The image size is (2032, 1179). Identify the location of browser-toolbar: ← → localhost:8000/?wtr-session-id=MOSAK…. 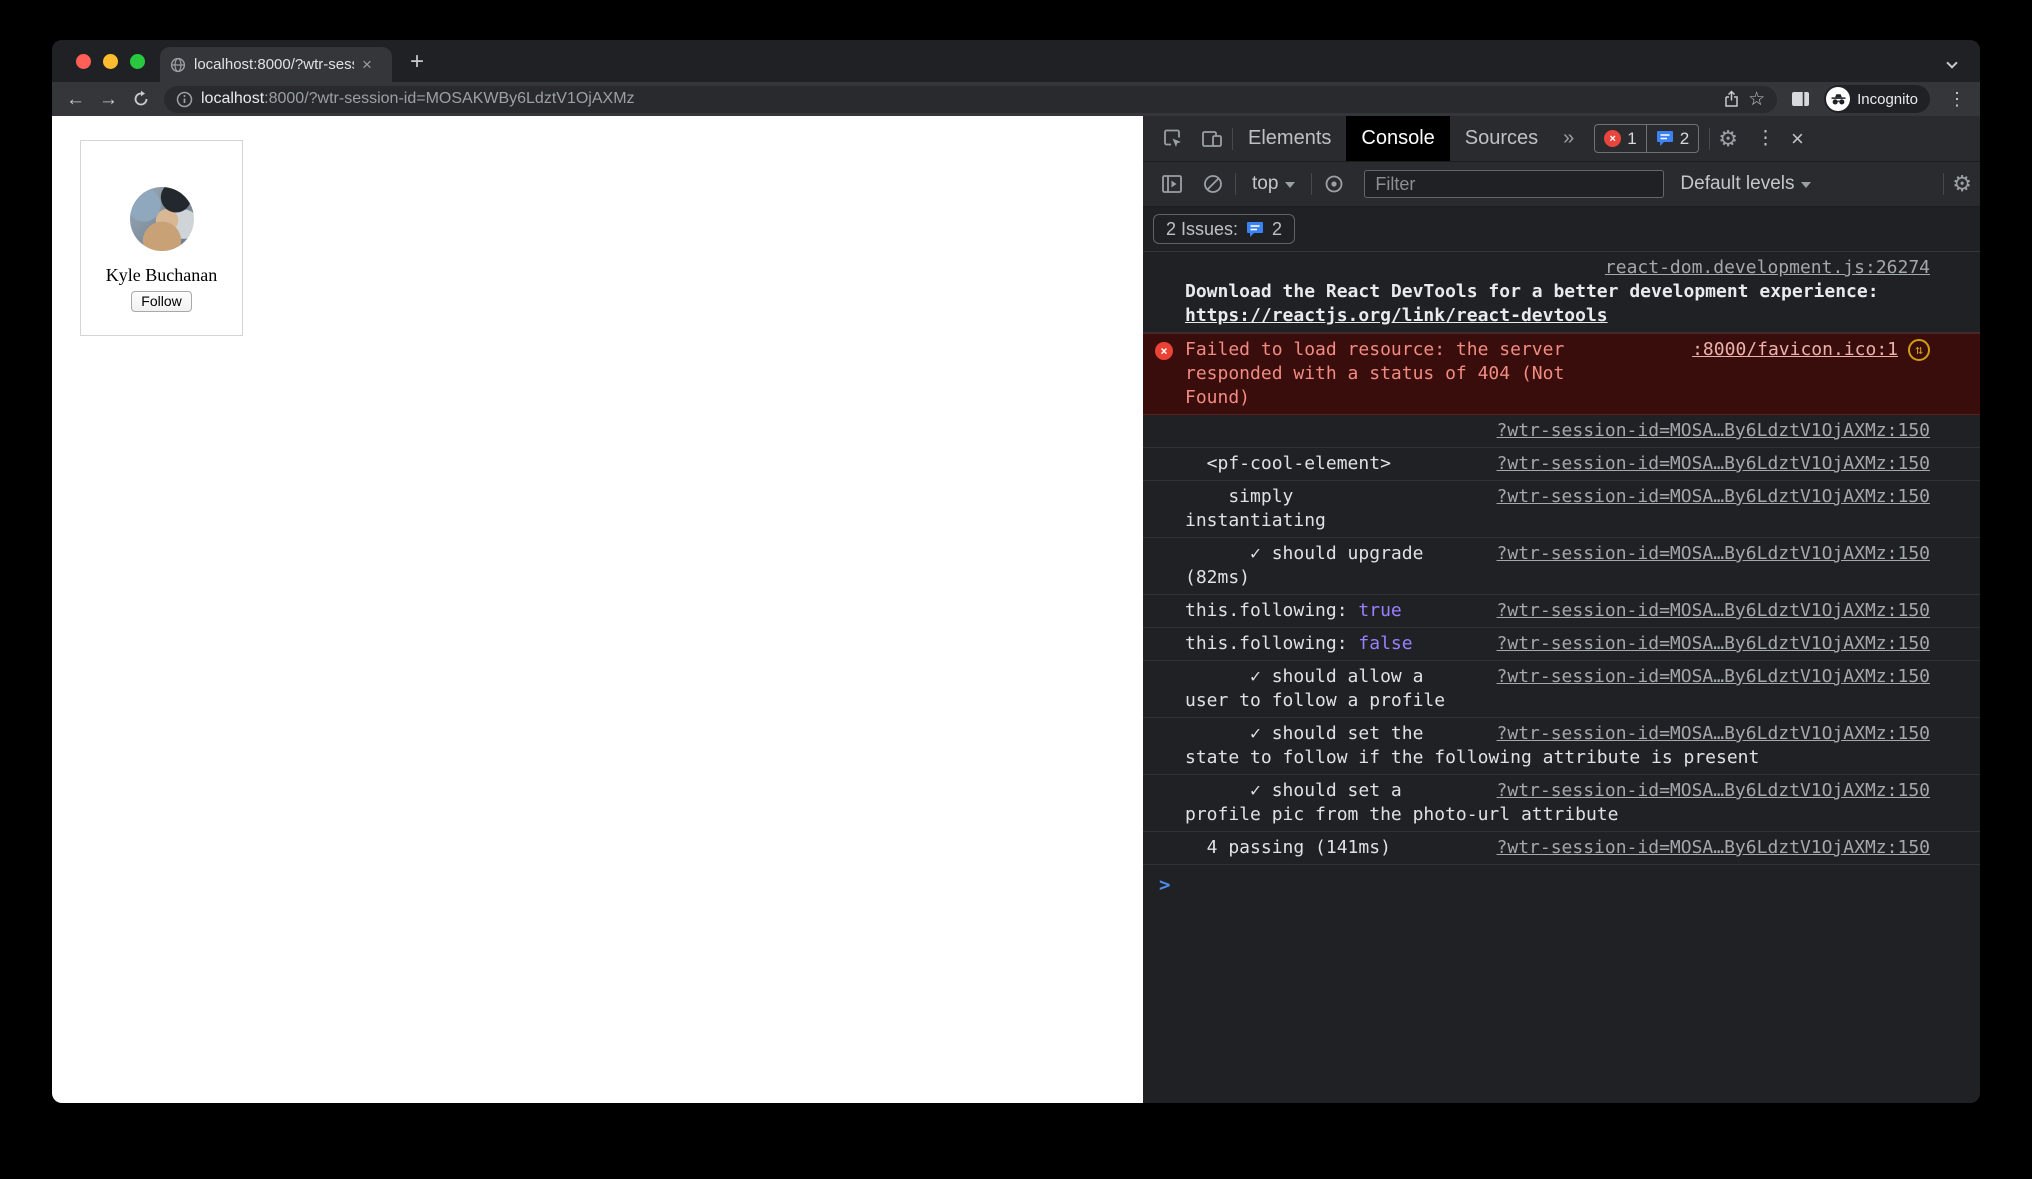
(1016, 99).